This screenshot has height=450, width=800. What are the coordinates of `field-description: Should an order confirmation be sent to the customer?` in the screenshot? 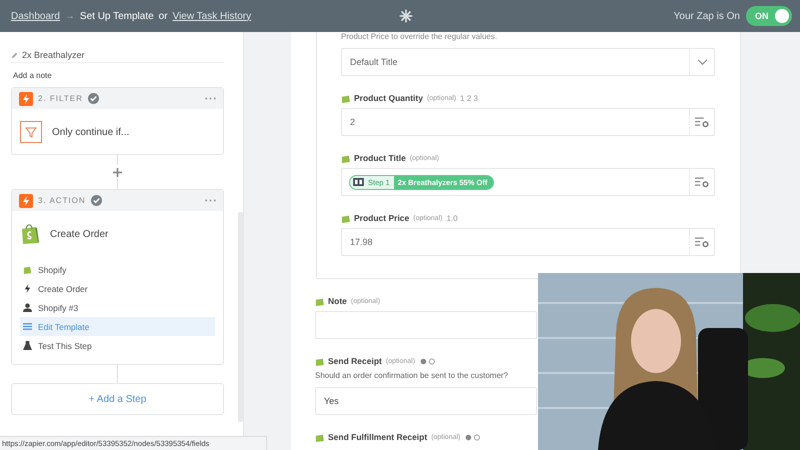 It's located at (412, 375).